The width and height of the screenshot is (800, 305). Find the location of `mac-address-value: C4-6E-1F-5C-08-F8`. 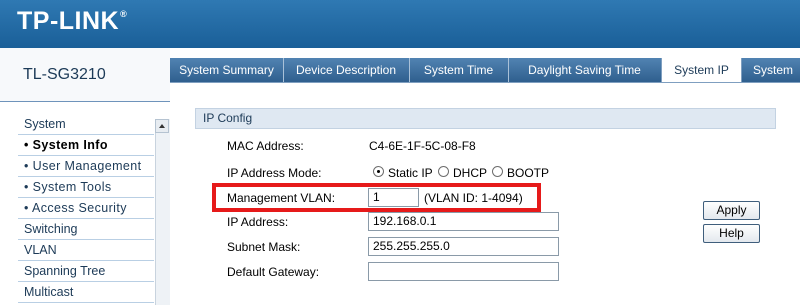

mac-address-value: C4-6E-1F-5C-08-F8 is located at coordinates (422, 146).